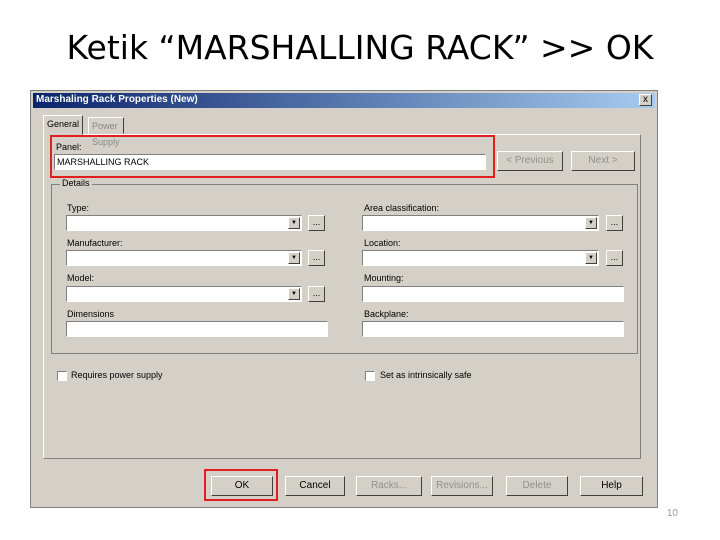 The height and width of the screenshot is (540, 720). I want to click on dialog-title: Marshaling Rack Properties (New), so click(117, 99).